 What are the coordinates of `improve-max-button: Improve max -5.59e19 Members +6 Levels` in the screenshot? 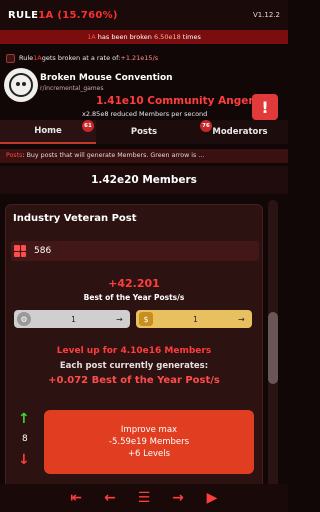 It's located at (149, 442).